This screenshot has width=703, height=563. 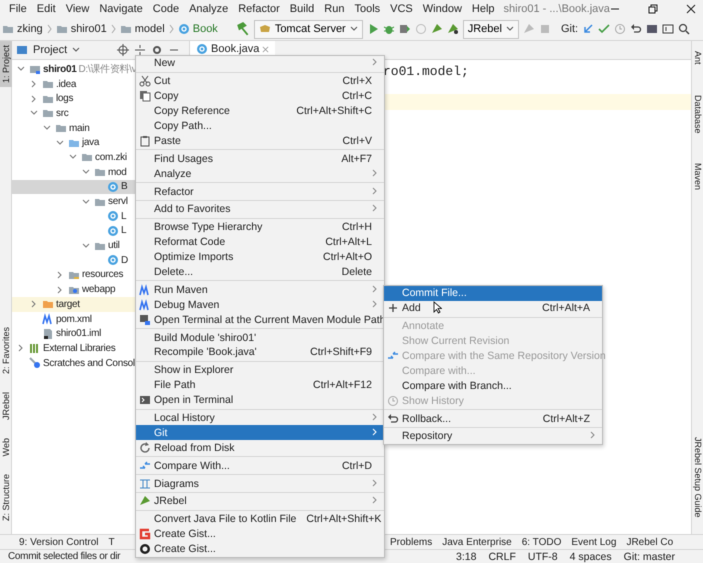 I want to click on menu-entry: Tools, so click(x=367, y=9).